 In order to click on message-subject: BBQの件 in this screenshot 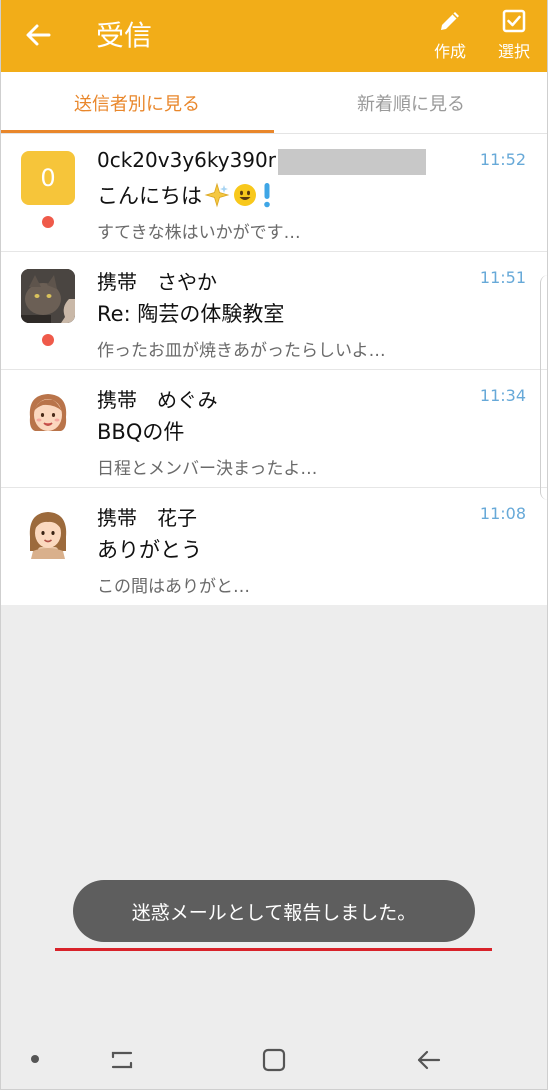, I will do `click(141, 432)`.